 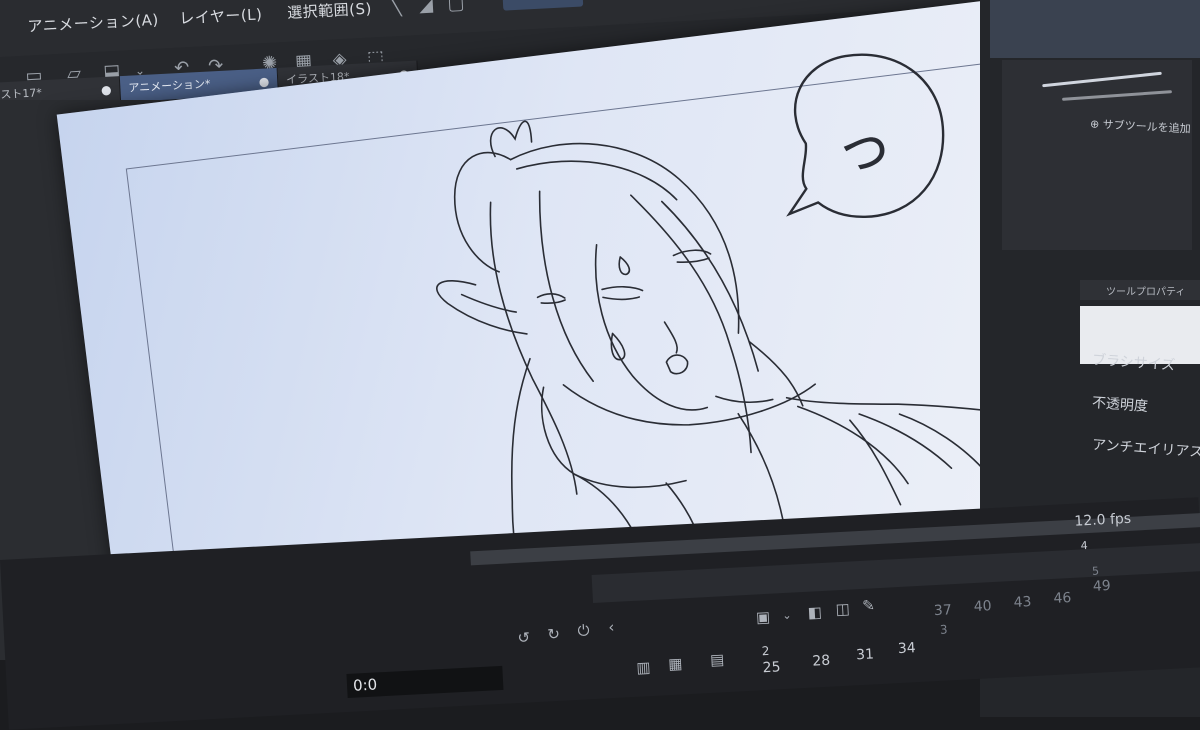 What do you see at coordinates (675, 663) in the screenshot?
I see `film-strip-icon: ▦` at bounding box center [675, 663].